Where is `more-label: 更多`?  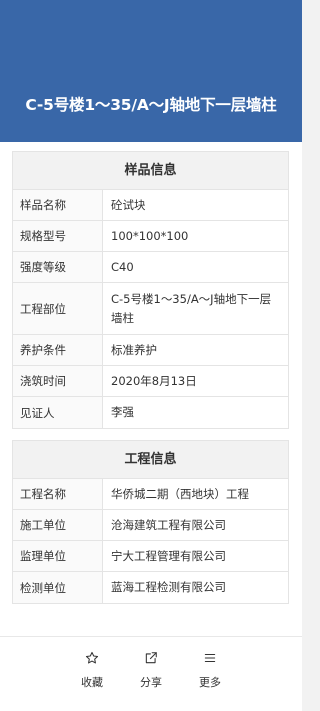 more-label: 更多 is located at coordinates (210, 682).